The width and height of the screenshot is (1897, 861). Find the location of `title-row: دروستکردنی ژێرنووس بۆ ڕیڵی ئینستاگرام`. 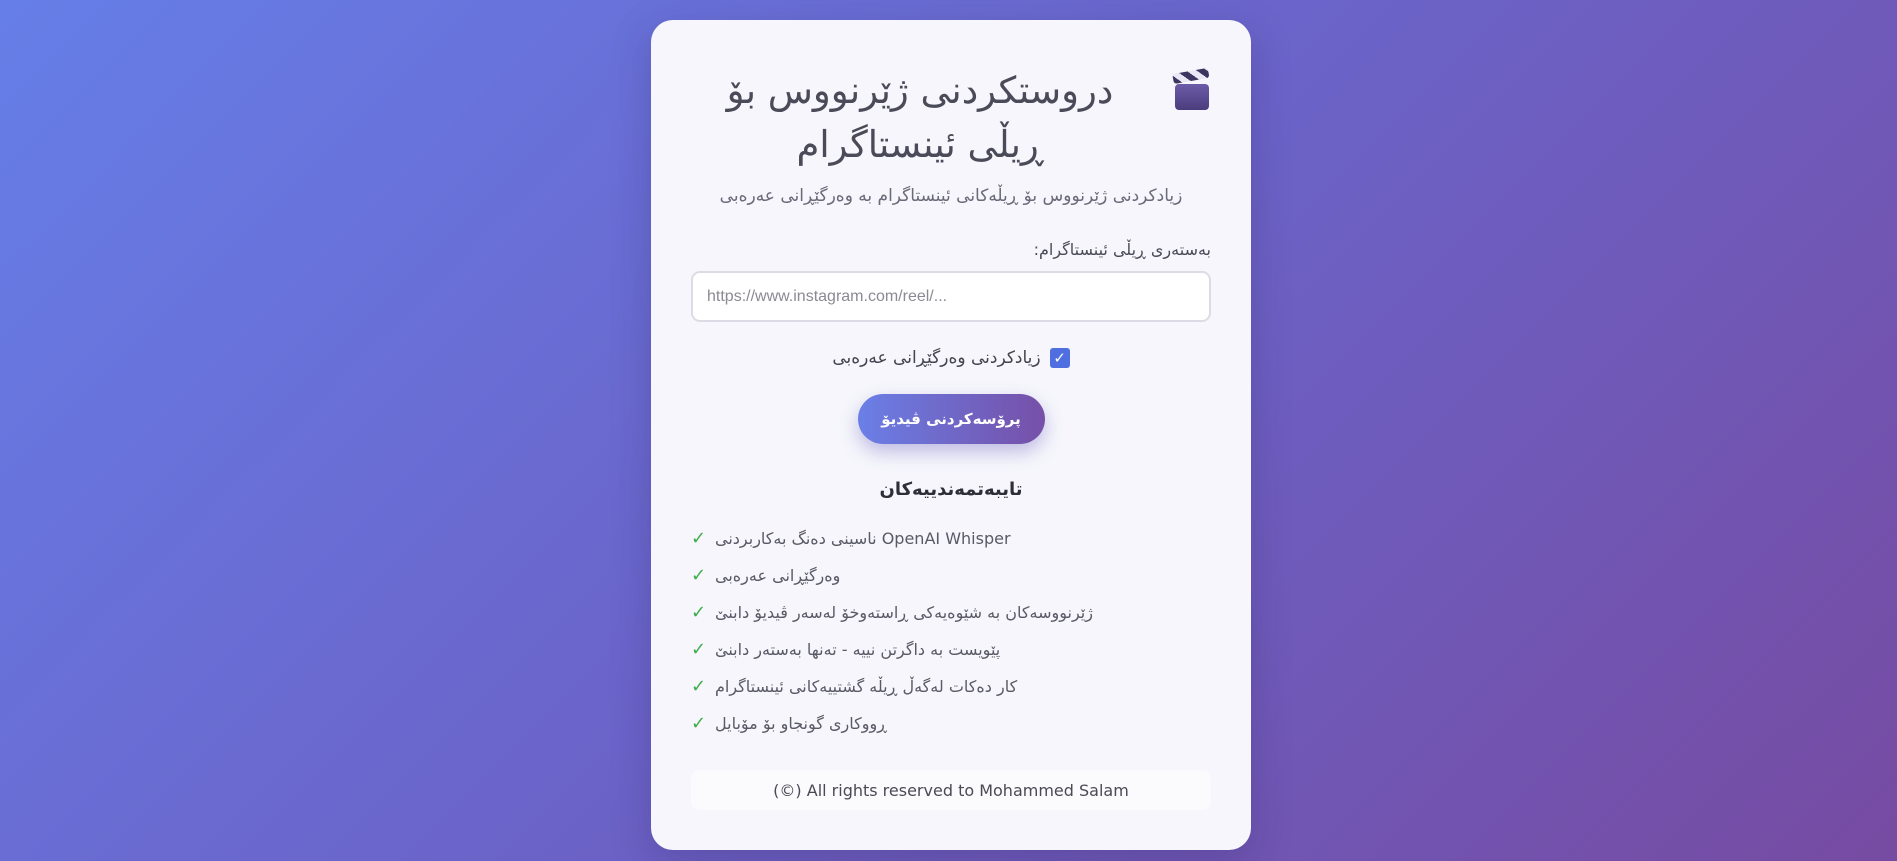

title-row: دروستکردنی ژێرنووس بۆ ڕیڵی ئینستاگرام is located at coordinates (951, 118).